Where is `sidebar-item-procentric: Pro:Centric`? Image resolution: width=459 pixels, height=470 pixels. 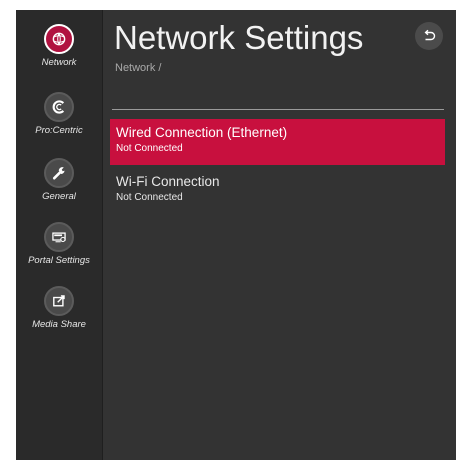
sidebar-item-procentric: Pro:Centric is located at coordinates (59, 114).